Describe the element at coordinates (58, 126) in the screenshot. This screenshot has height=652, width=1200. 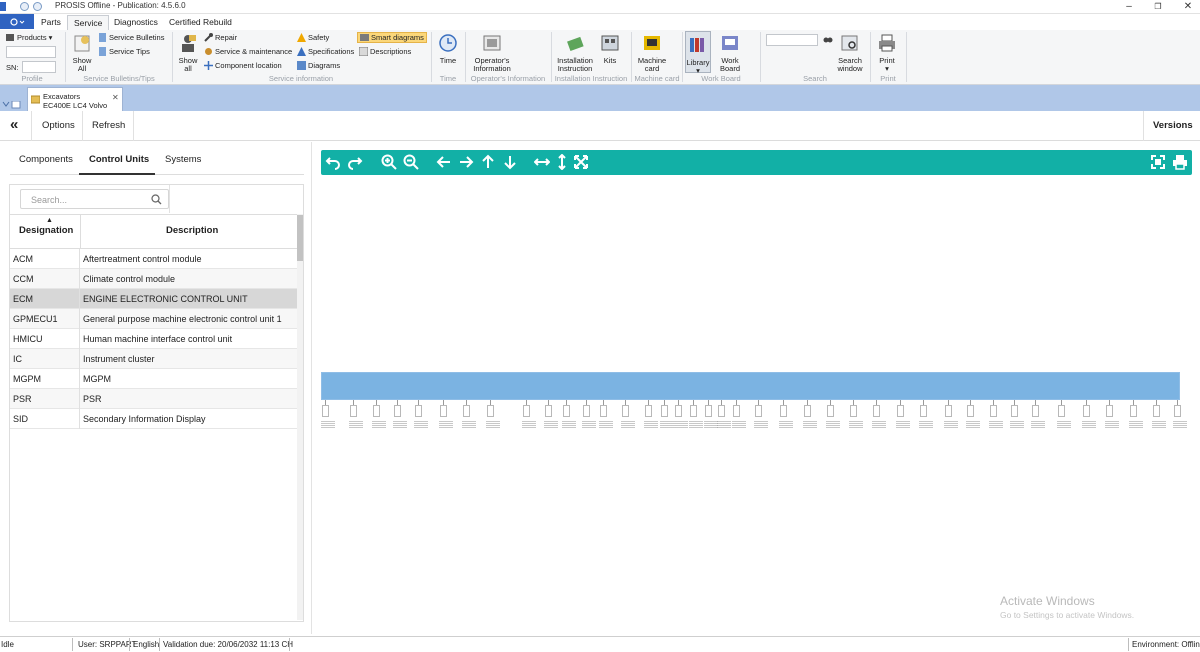
I see `options-button: Options` at that location.